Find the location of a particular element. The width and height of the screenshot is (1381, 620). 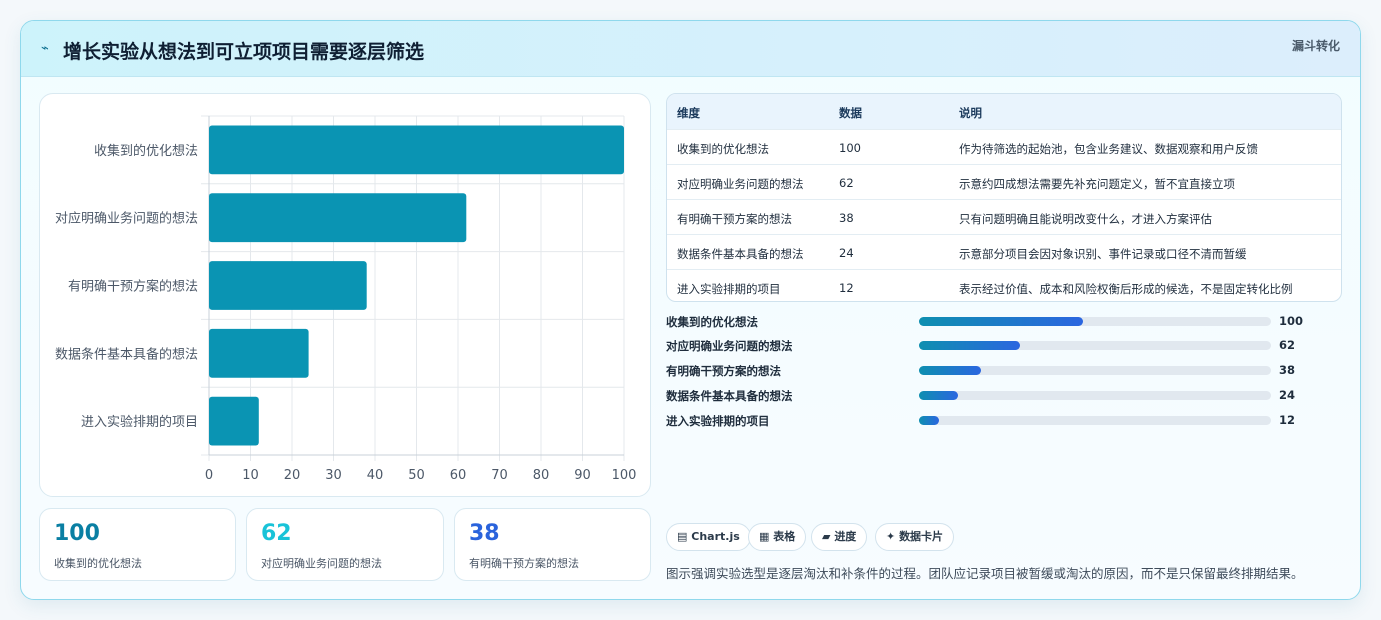

chip-label: 表格 is located at coordinates (784, 536).